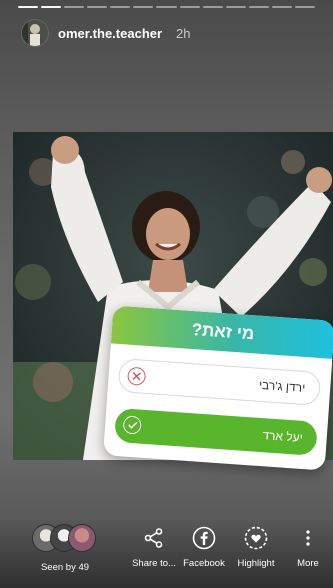 The width and height of the screenshot is (333, 588). Describe the element at coordinates (82, 538) in the screenshot. I see `viewer-avatar` at that location.